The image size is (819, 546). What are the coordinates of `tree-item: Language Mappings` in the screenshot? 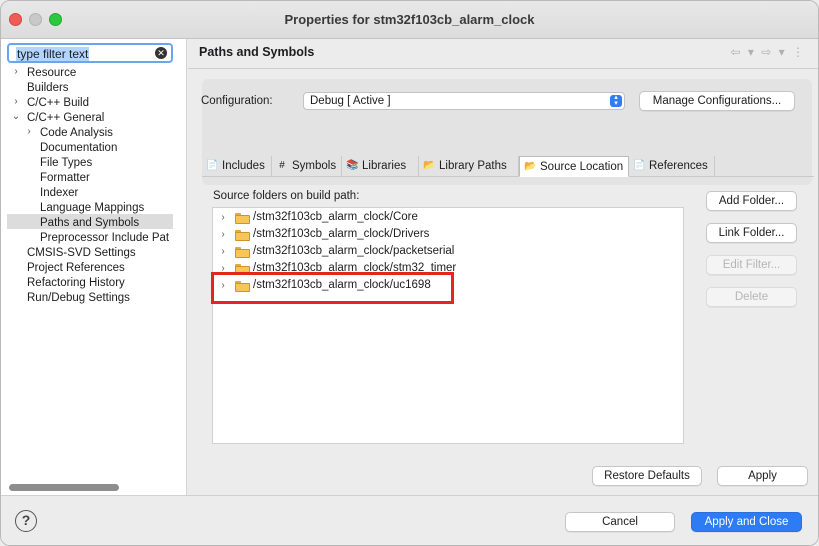 It's located at (92, 208).